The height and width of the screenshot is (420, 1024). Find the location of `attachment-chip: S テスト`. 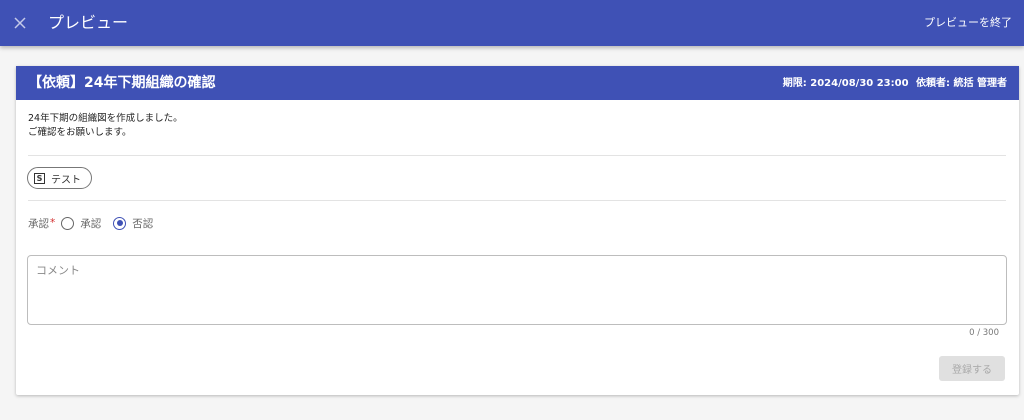

attachment-chip: S テスト is located at coordinates (59, 178).